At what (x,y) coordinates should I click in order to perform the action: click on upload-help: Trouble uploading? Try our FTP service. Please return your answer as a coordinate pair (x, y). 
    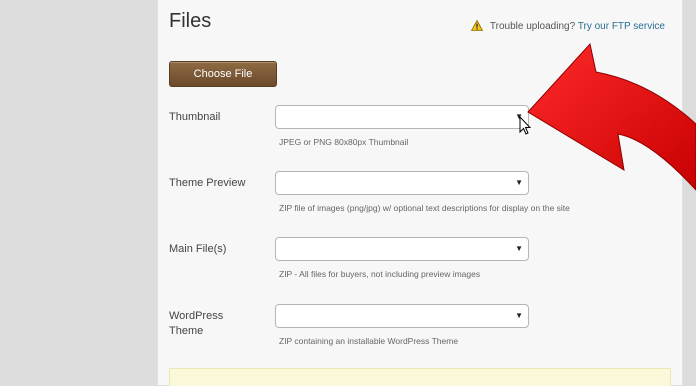
    Looking at the image, I should click on (568, 26).